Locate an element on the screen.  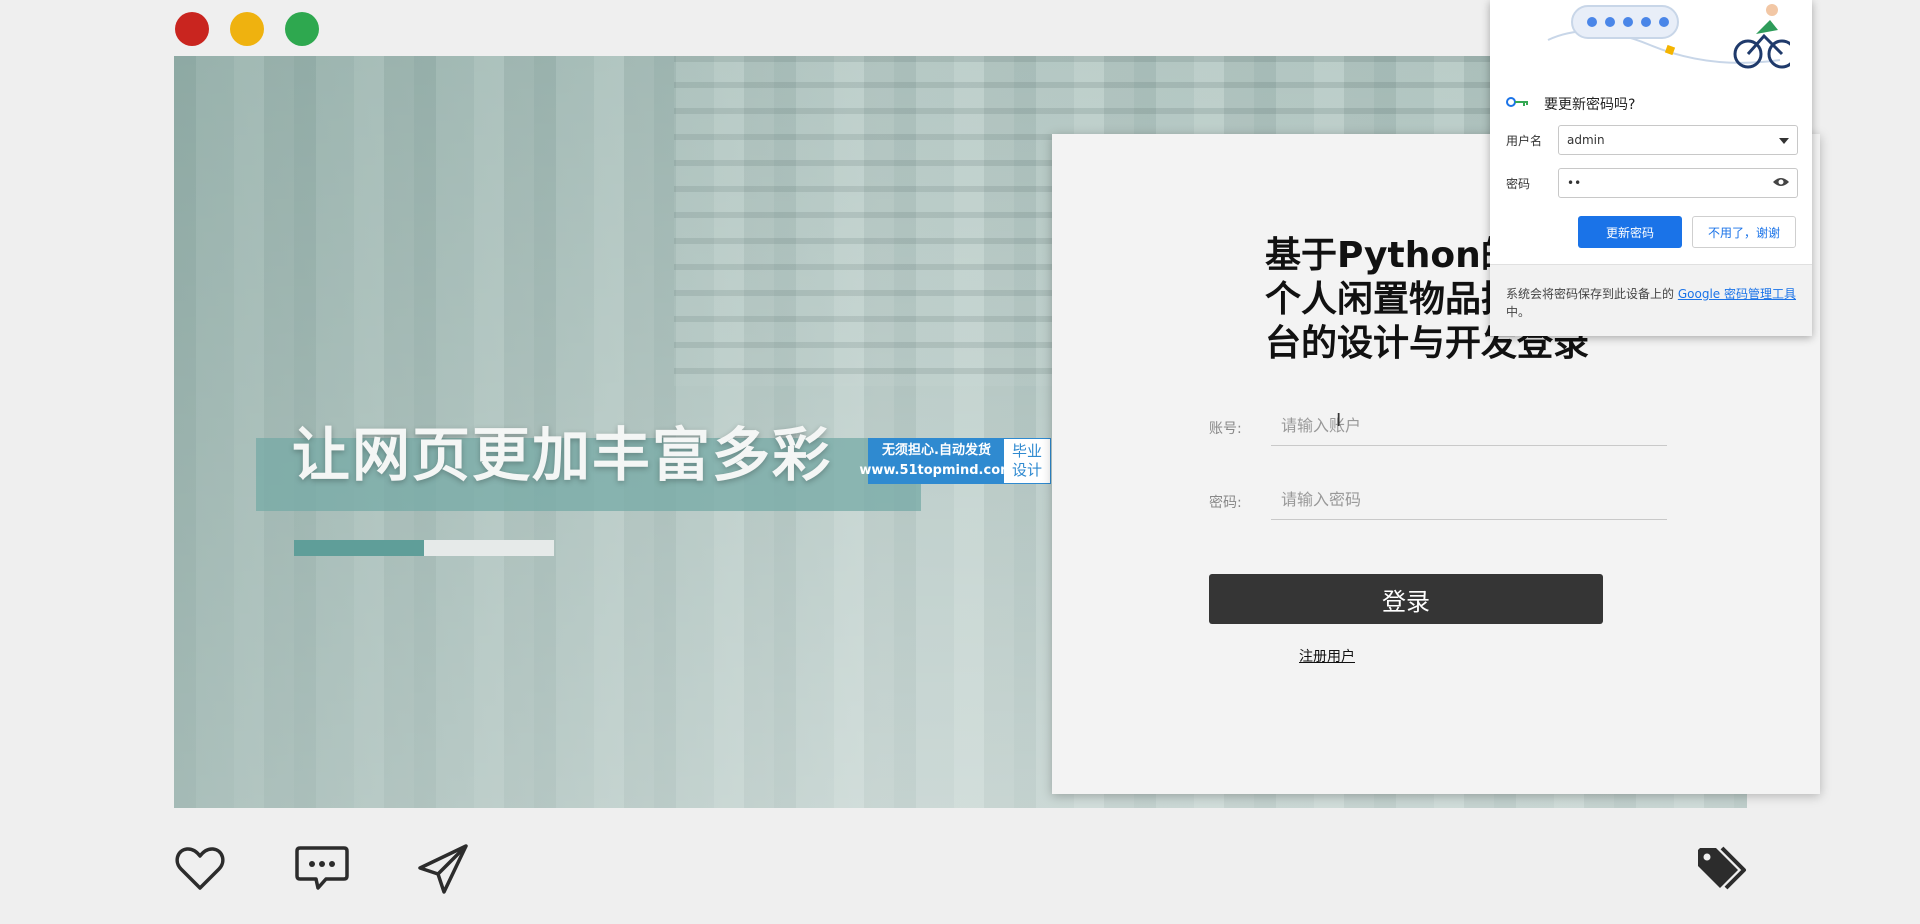
password-label: 密码: is located at coordinates (1225, 503).